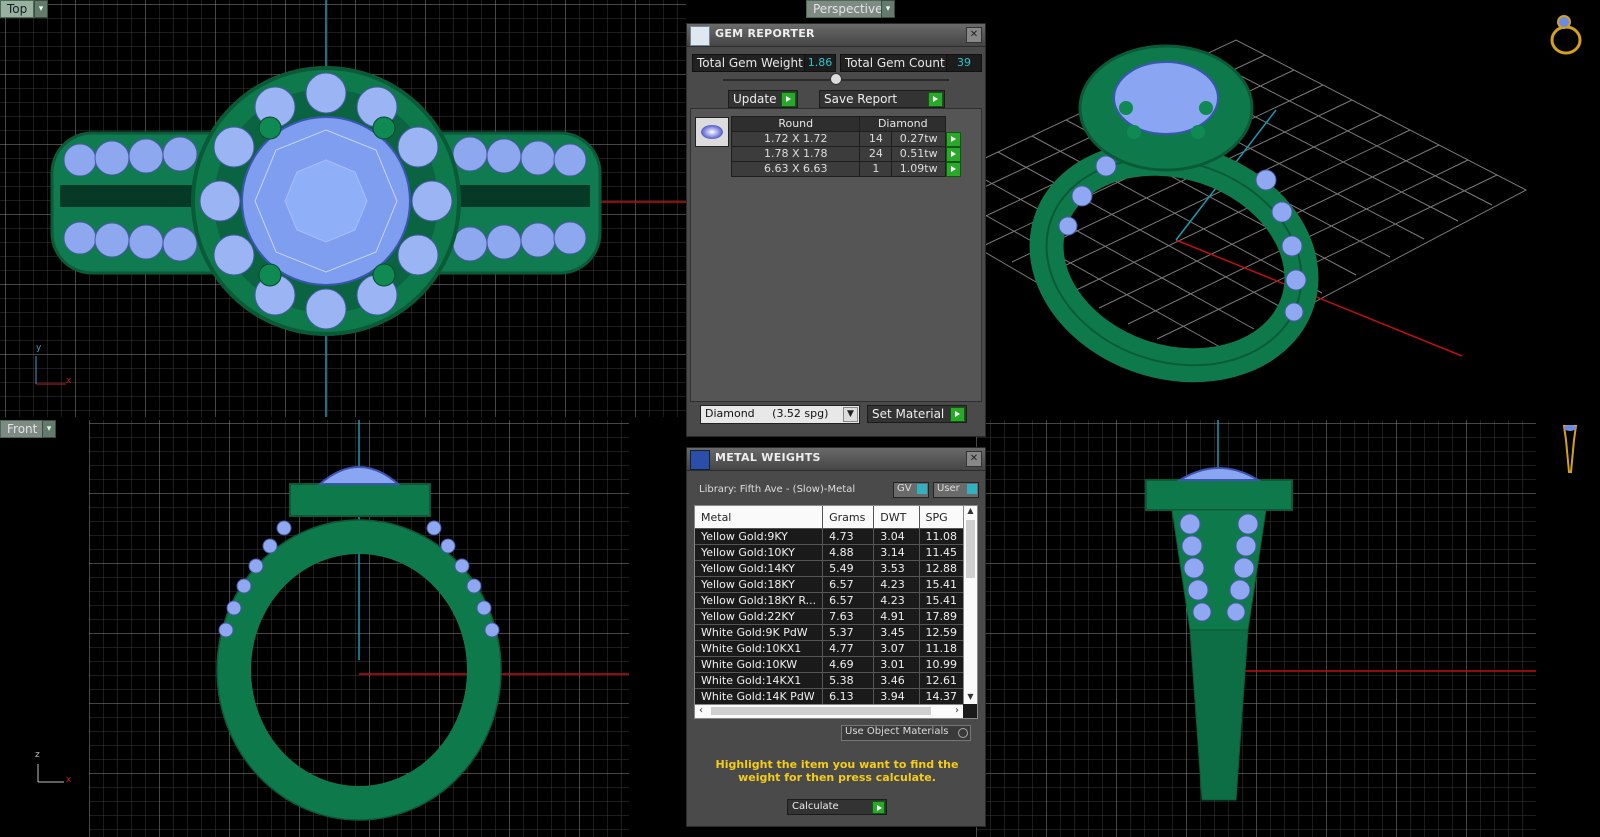 The image size is (1600, 837). I want to click on gem-weight: 1.09tw, so click(919, 169).